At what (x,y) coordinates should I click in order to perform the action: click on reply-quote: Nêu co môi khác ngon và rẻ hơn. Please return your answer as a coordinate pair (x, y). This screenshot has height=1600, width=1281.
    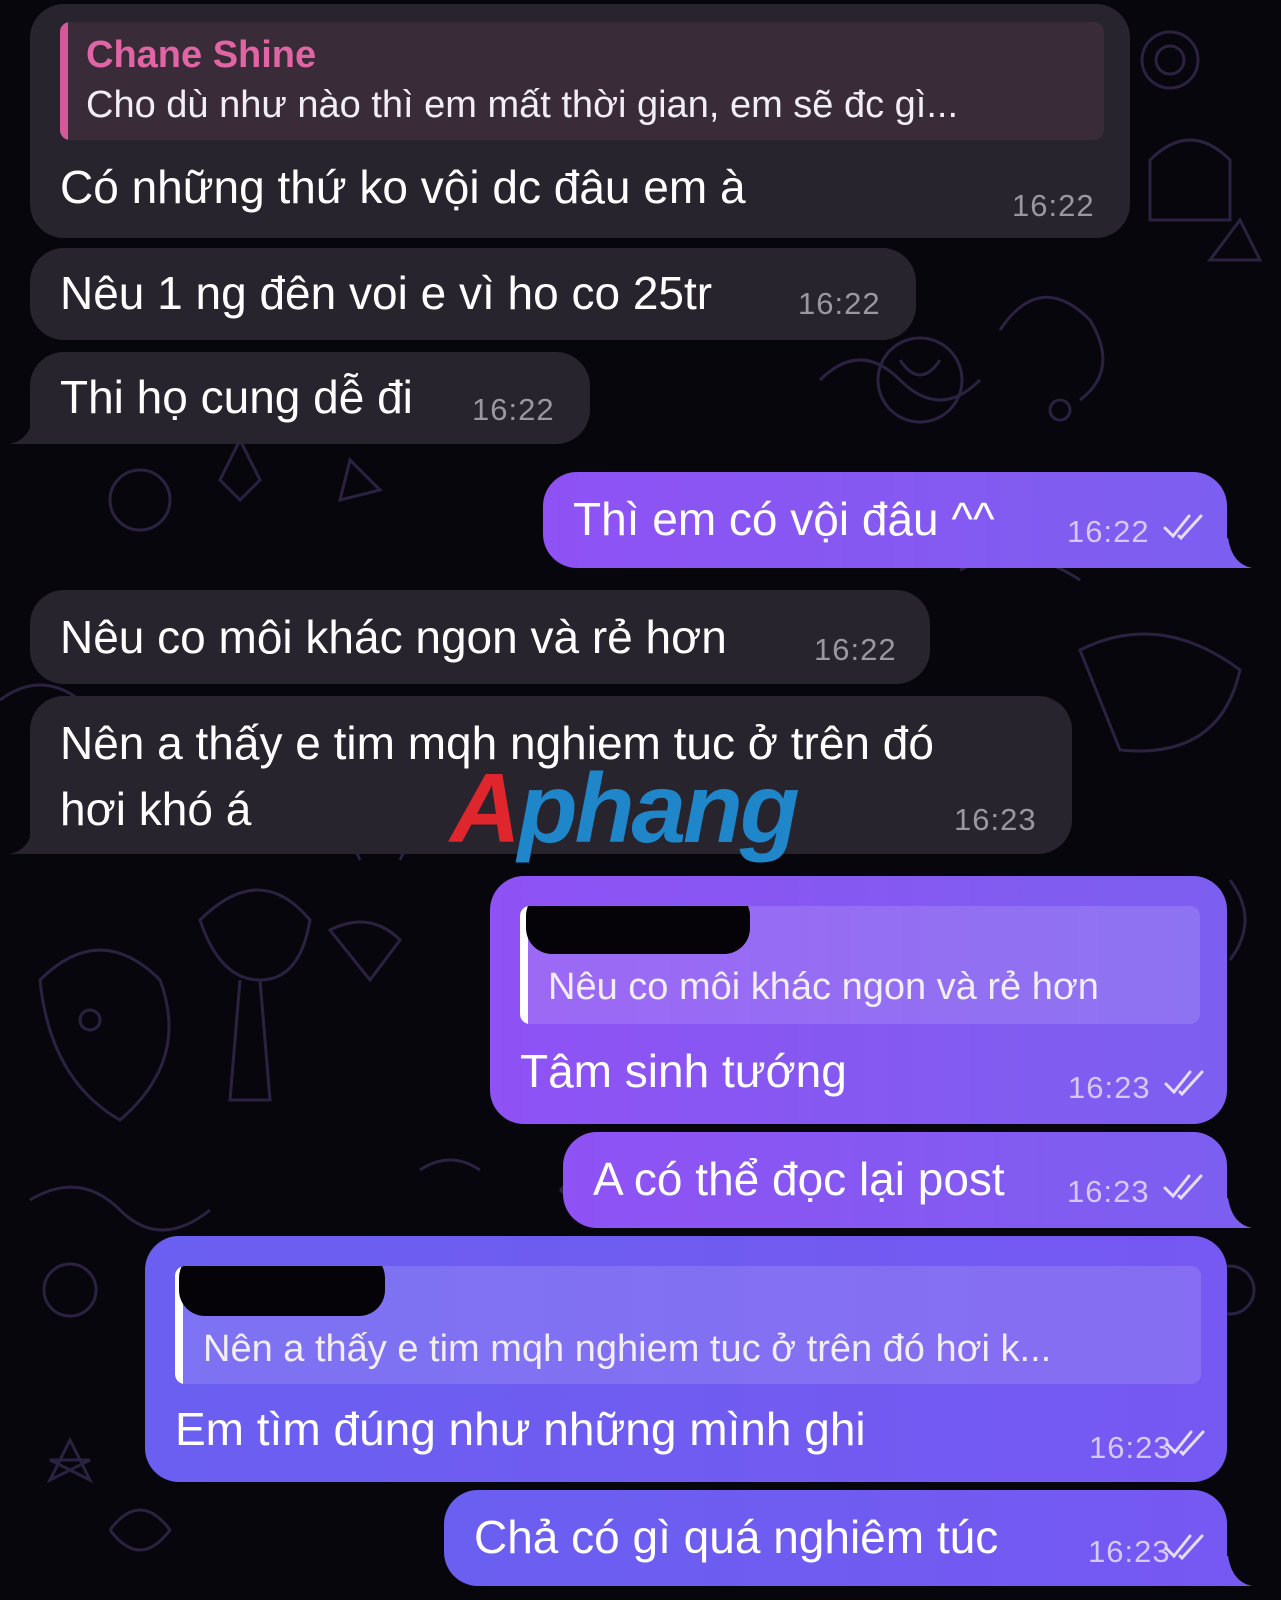
    Looking at the image, I should click on (860, 965).